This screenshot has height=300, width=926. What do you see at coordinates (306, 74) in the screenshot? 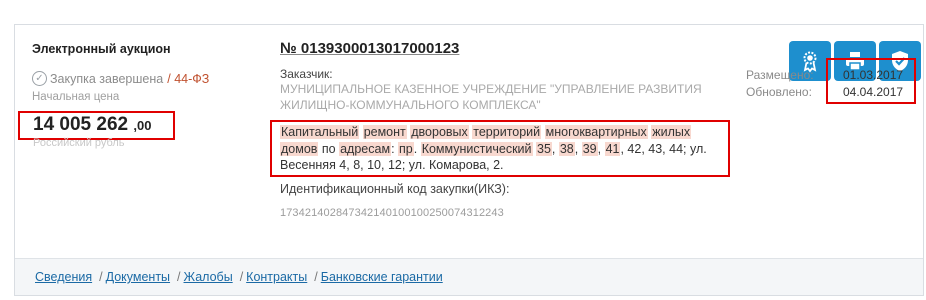
I see `customer-label: Заказчик:` at bounding box center [306, 74].